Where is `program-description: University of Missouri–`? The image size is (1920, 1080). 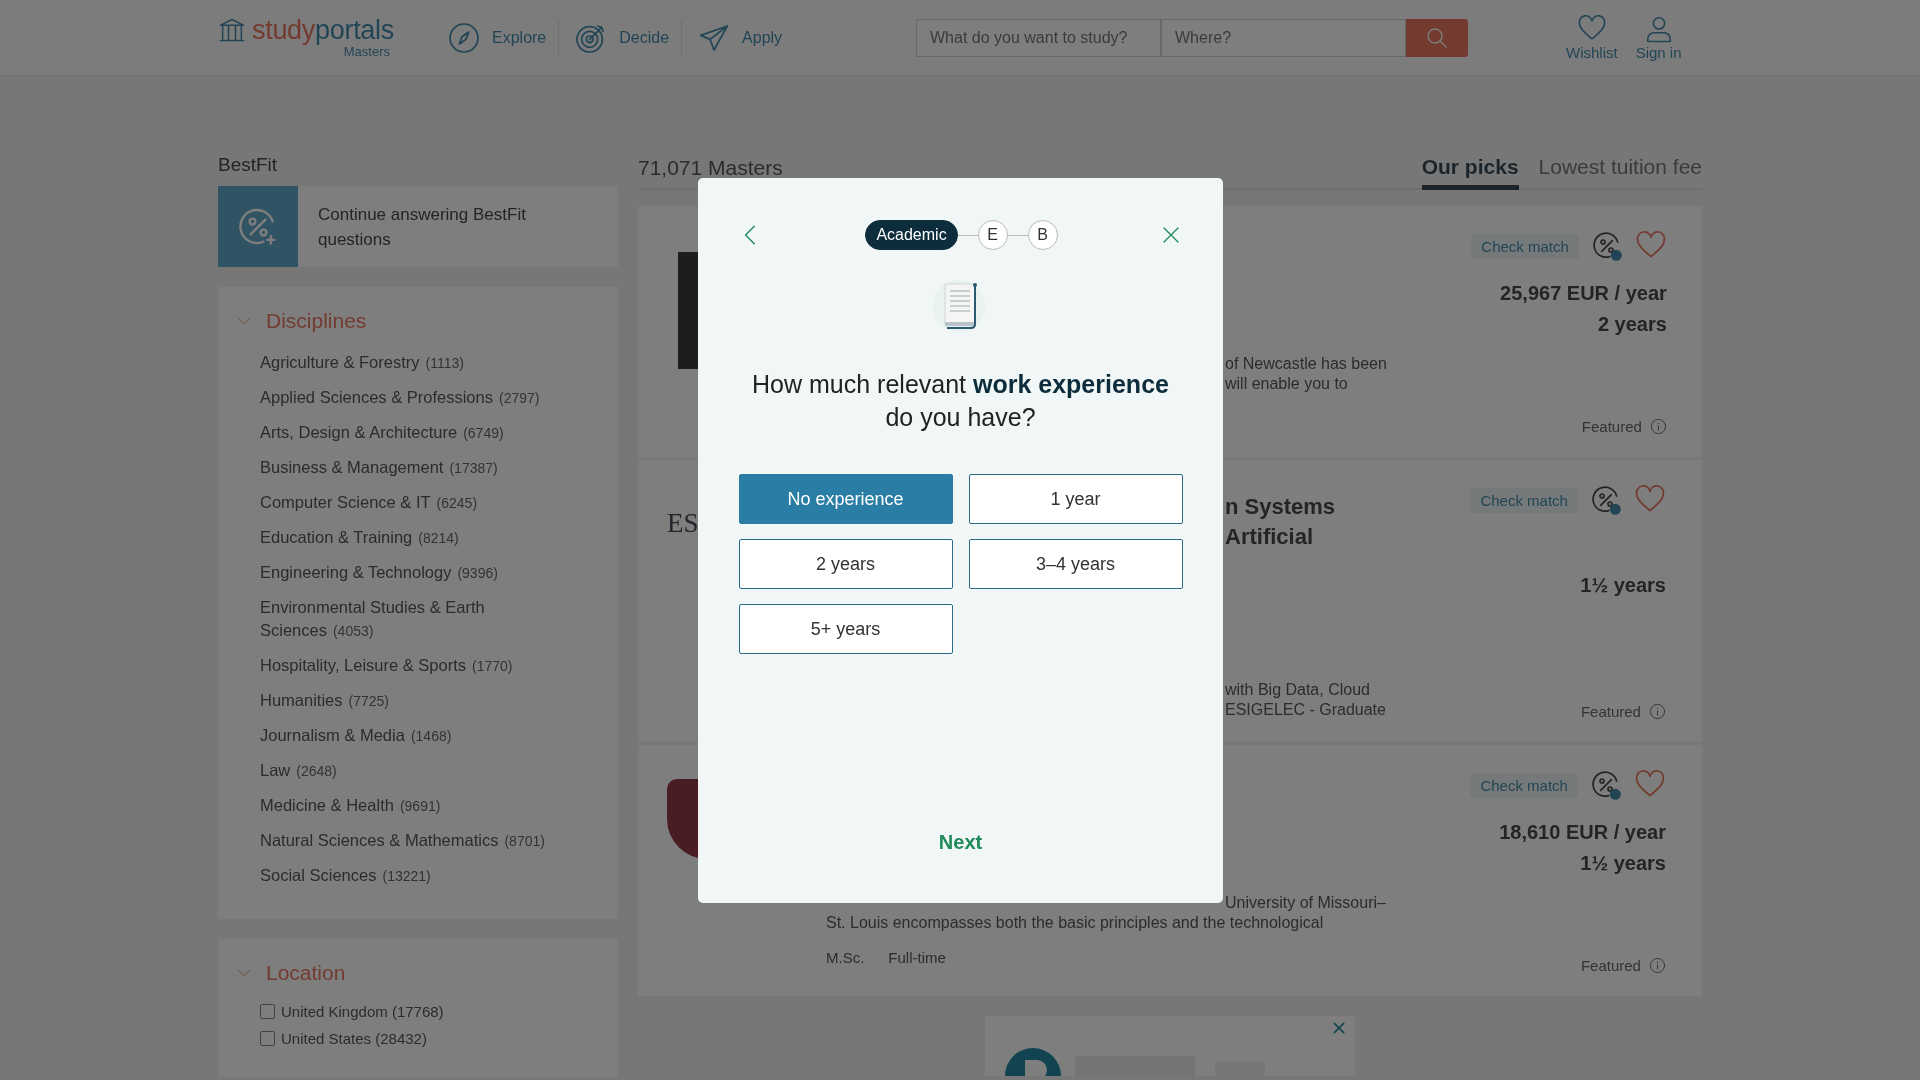 program-description: University of Missouri– is located at coordinates (1305, 903).